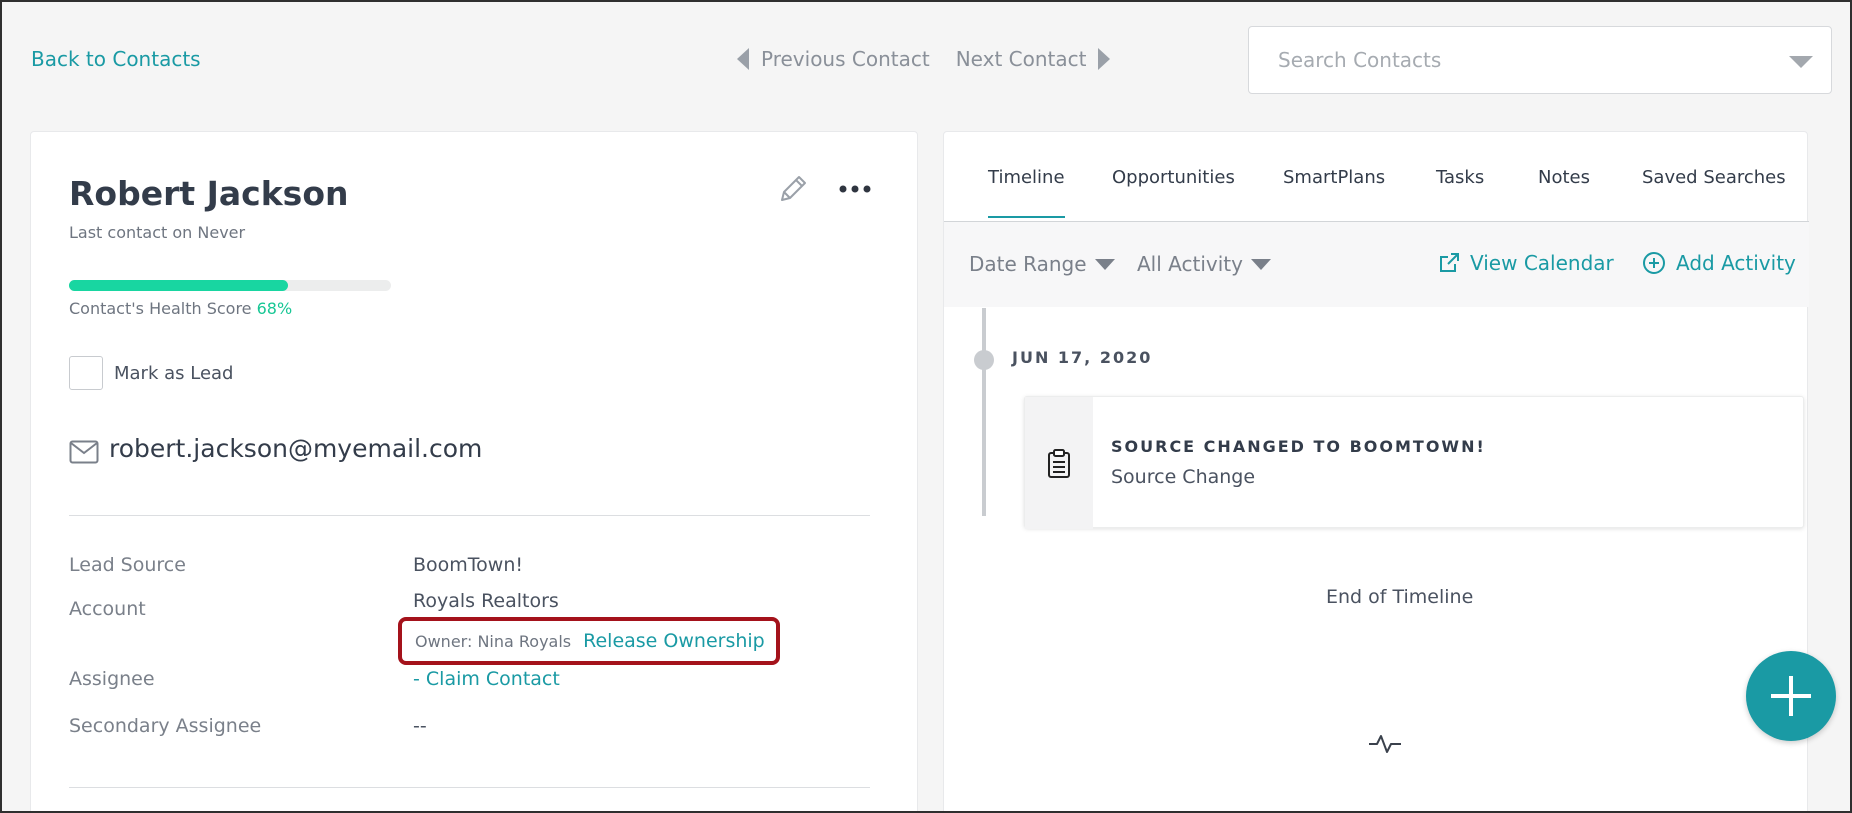  I want to click on health-score-fill, so click(178, 285).